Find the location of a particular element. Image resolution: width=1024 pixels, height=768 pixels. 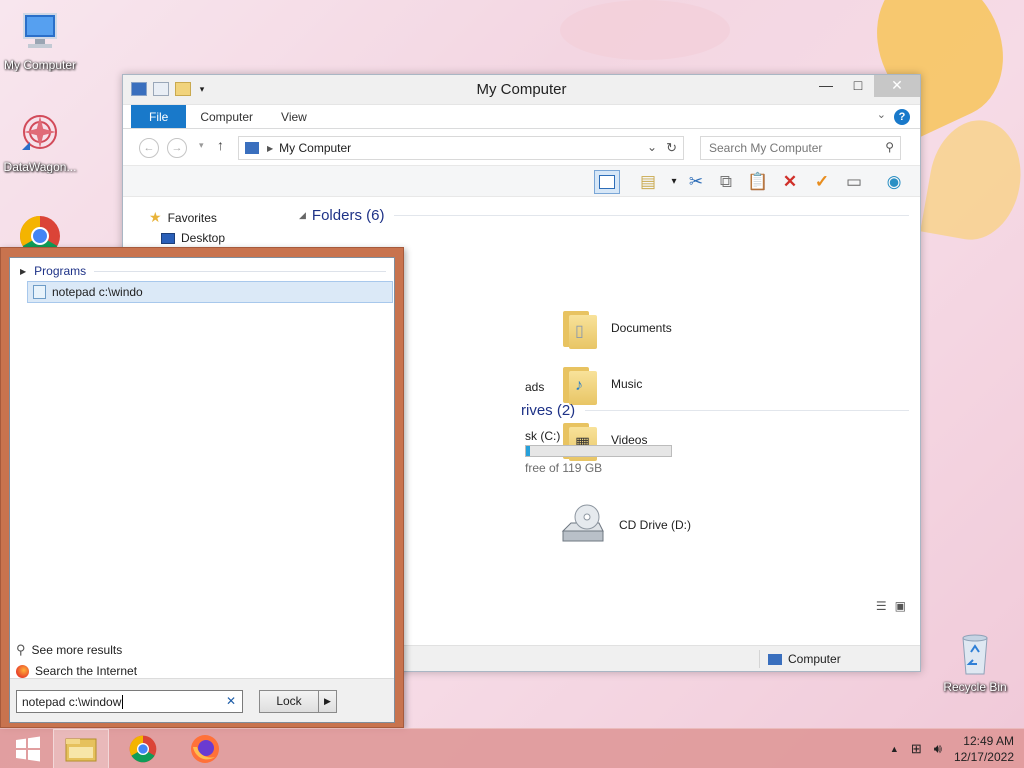

nav-desktop: Desktop is located at coordinates (193, 238).